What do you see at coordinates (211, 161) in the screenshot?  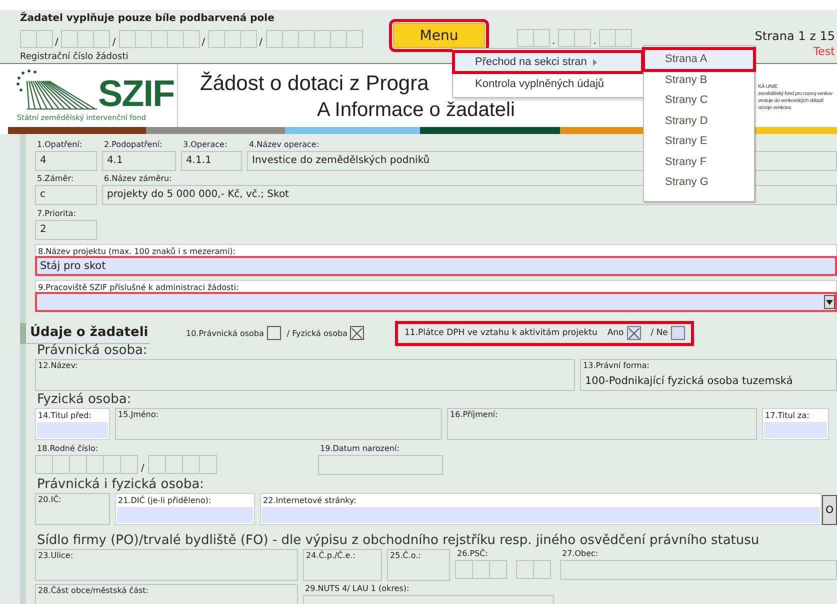 I see `readonly-field: 4.1.1` at bounding box center [211, 161].